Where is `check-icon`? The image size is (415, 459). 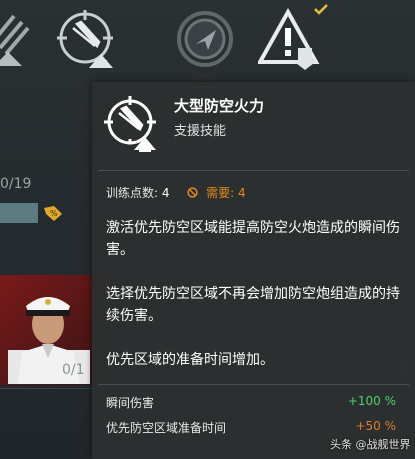
check-icon is located at coordinates (321, 9).